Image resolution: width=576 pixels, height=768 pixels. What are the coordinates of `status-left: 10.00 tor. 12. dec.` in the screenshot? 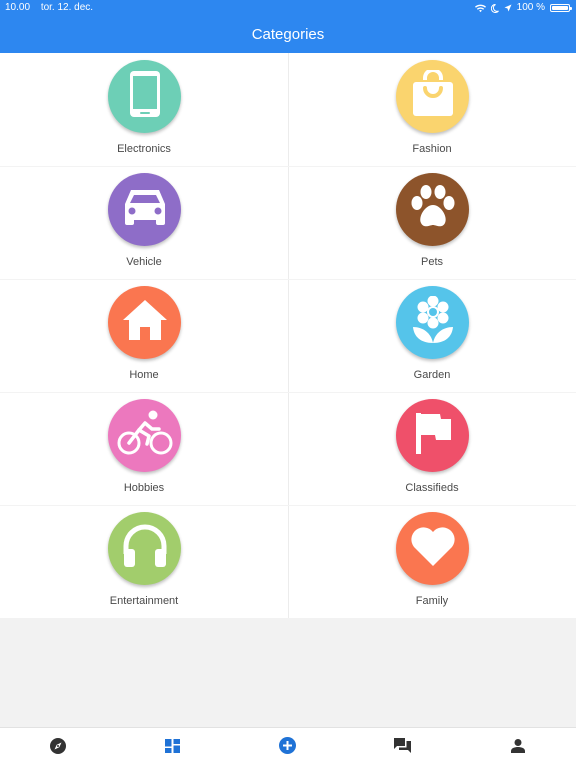 It's located at (53, 8).